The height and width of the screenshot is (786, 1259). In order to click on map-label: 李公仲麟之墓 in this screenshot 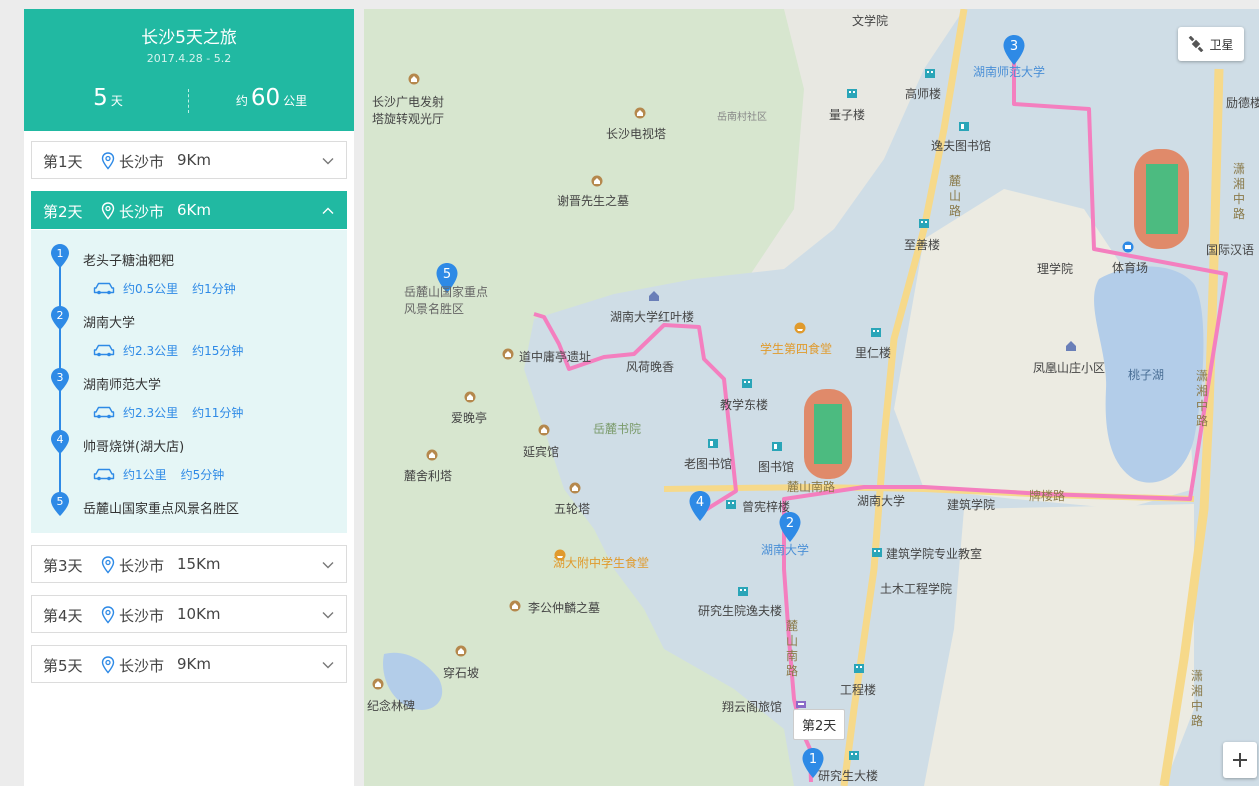, I will do `click(564, 608)`.